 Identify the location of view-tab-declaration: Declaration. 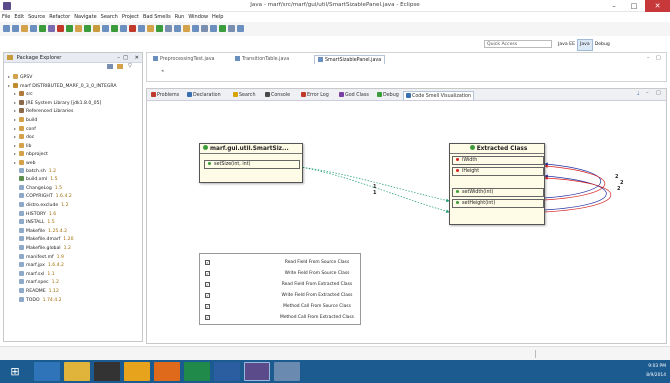
(204, 95).